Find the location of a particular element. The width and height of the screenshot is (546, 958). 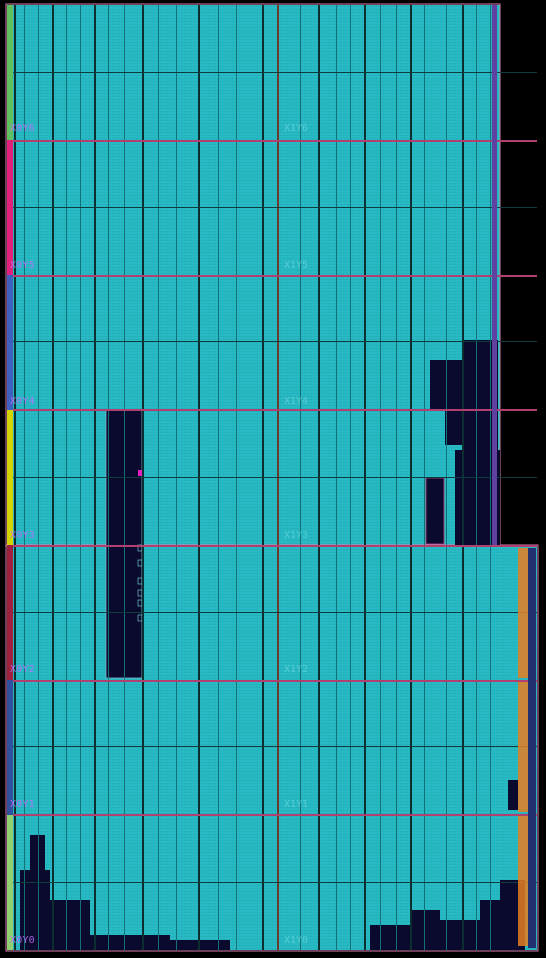

center-region-label: X1Y1 is located at coordinates (296, 804).